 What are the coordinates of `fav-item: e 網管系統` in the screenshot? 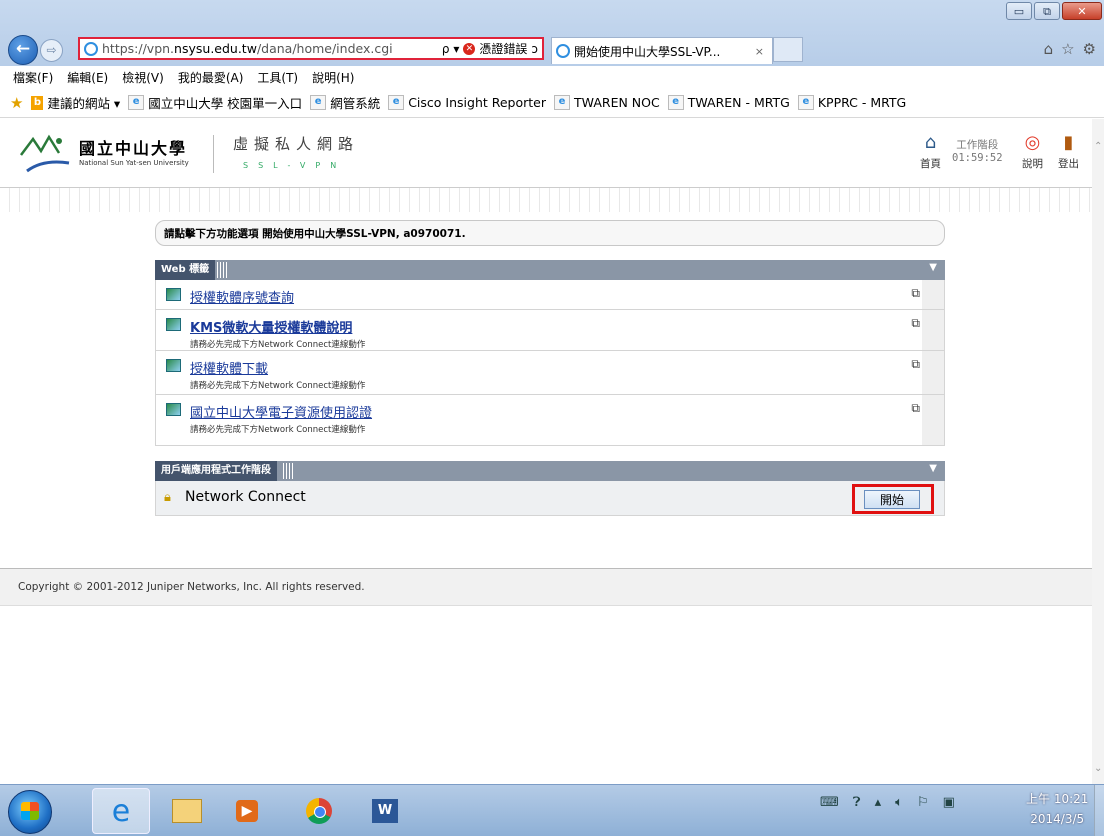 It's located at (345, 102).